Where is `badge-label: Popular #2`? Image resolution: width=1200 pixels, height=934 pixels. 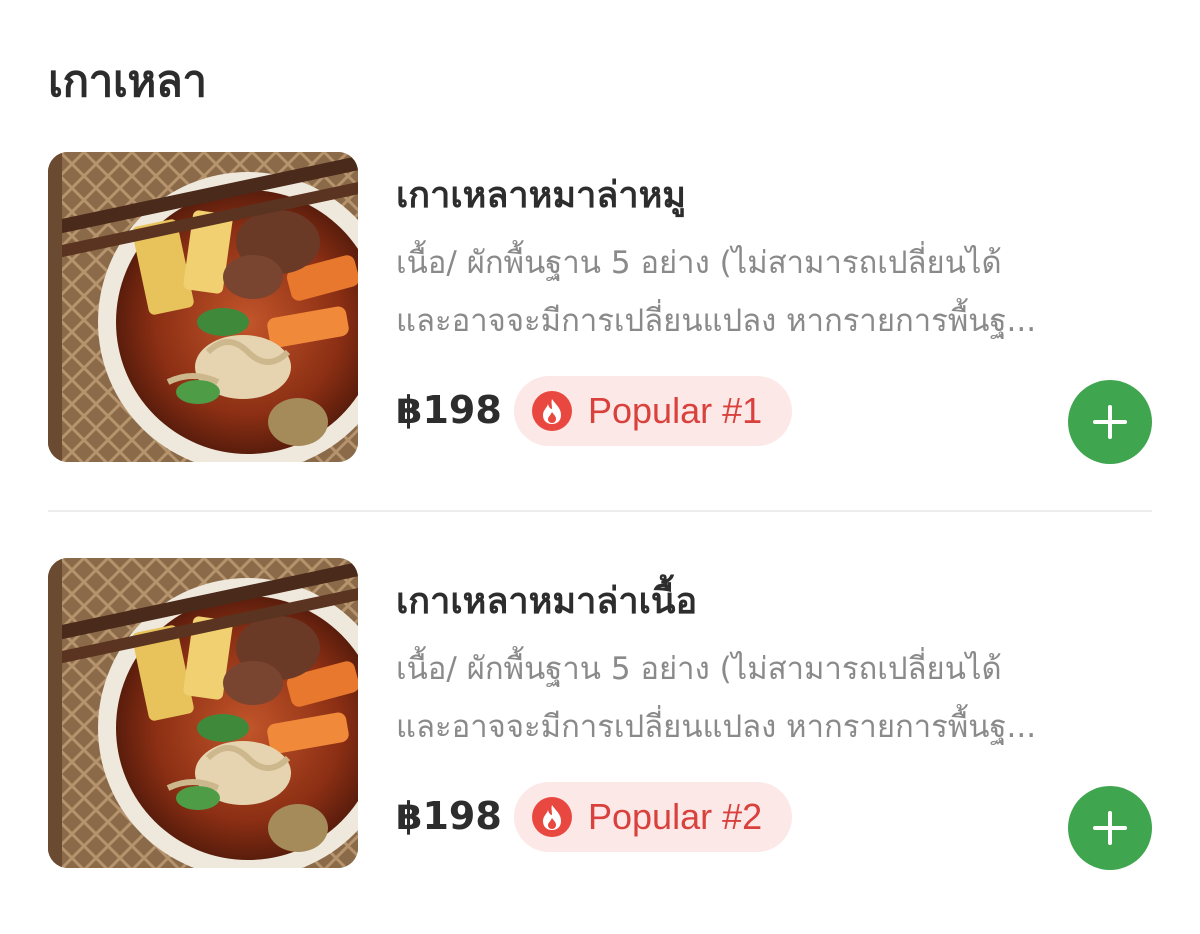
badge-label: Popular #2 is located at coordinates (675, 816).